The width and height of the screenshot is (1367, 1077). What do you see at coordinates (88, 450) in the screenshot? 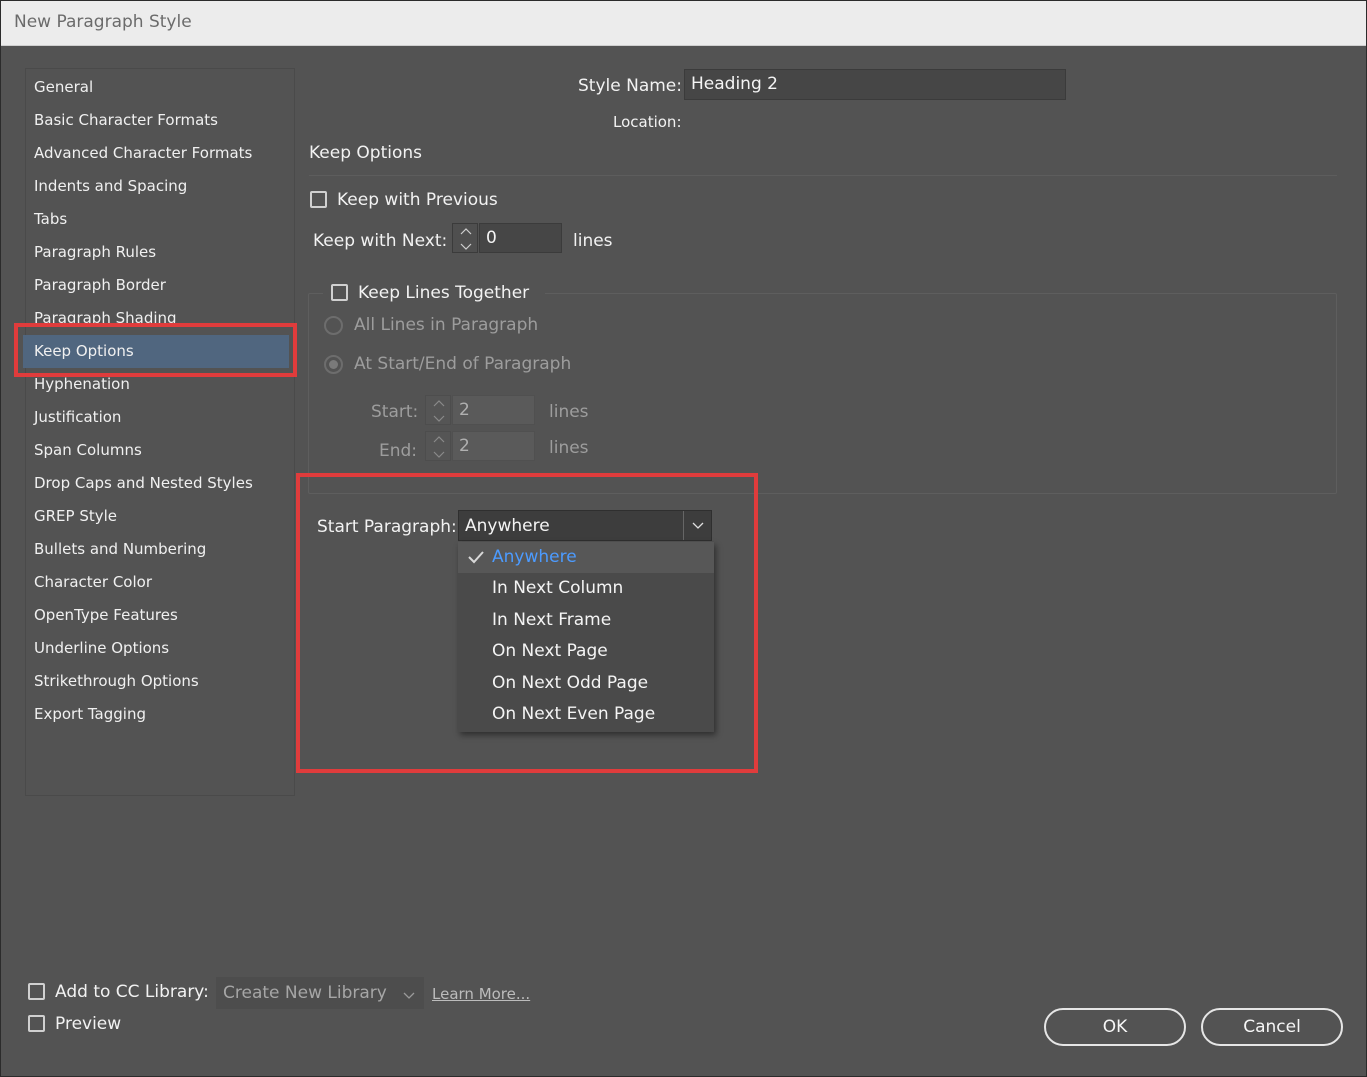
I see `sidebar-item-label: Span Columns` at bounding box center [88, 450].